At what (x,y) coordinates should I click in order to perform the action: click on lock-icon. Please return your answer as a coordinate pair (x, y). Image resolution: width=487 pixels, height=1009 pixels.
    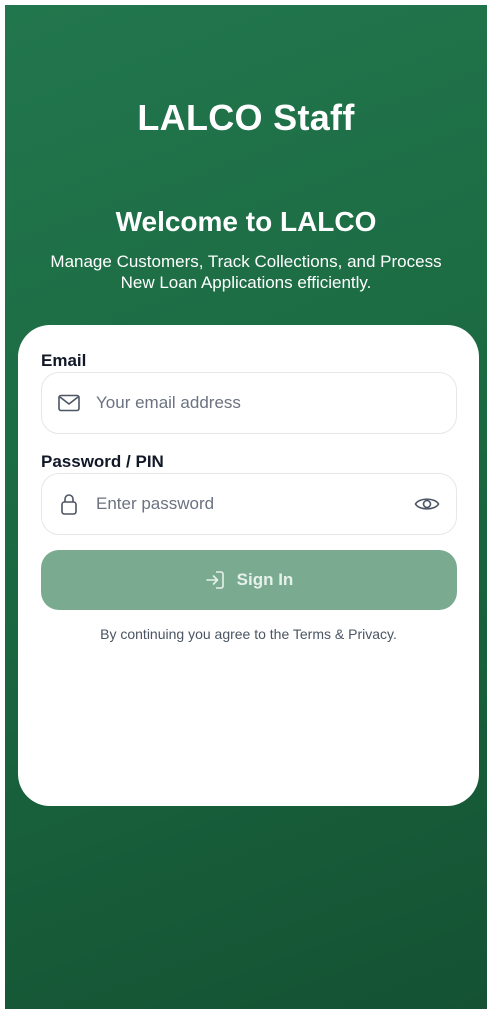
    Looking at the image, I should click on (69, 504).